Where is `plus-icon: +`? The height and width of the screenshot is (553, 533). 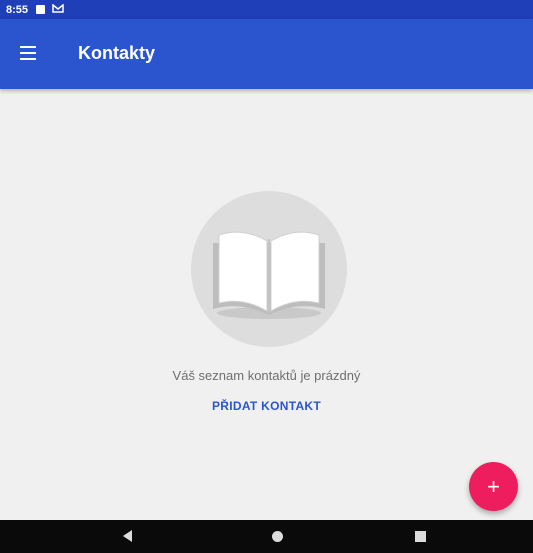 plus-icon: + is located at coordinates (493, 486).